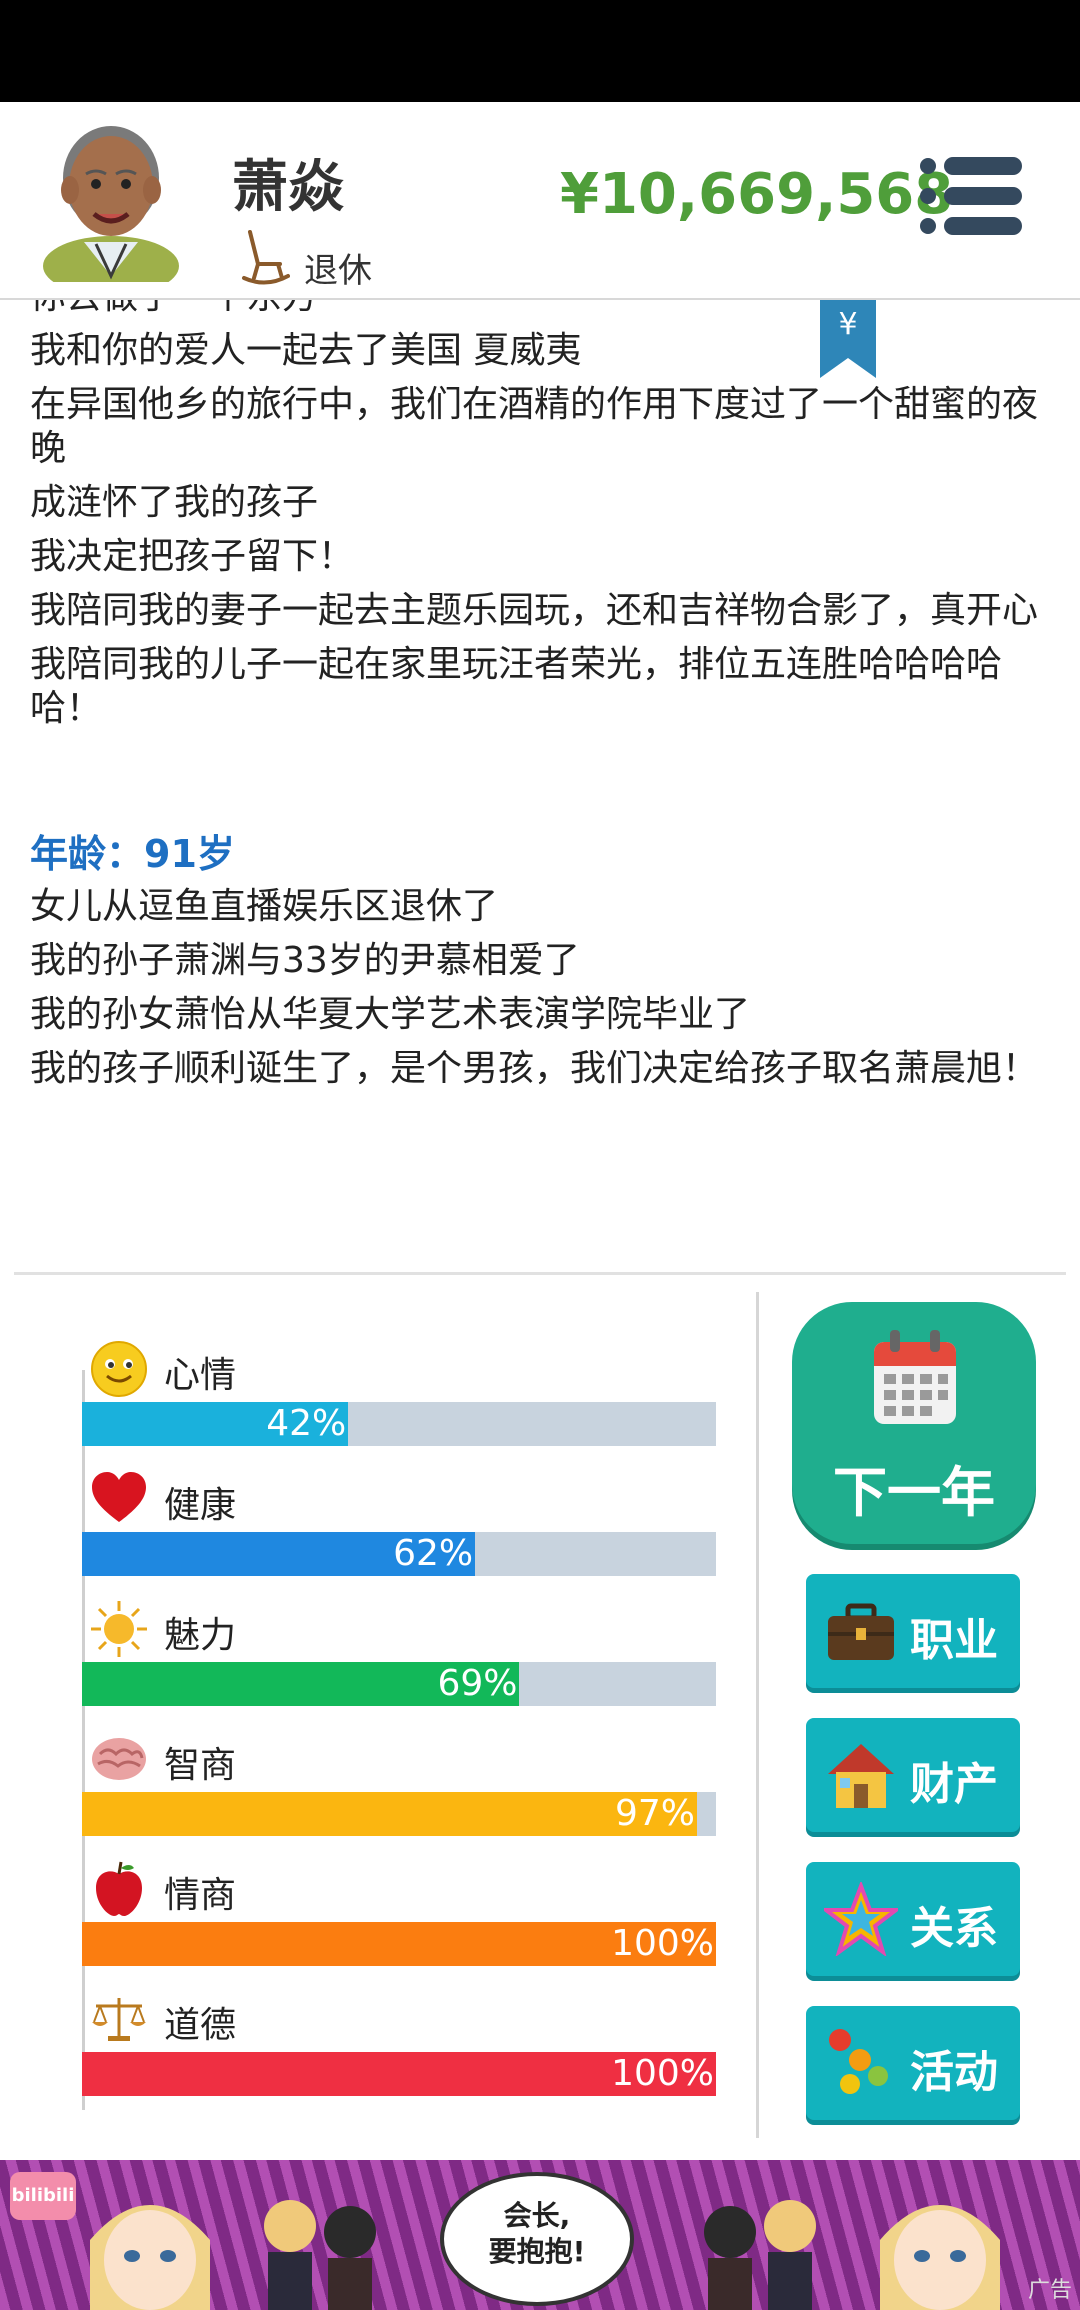 This screenshot has width=1080, height=2310. Describe the element at coordinates (119, 1629) in the screenshot. I see `sun-icon` at that location.